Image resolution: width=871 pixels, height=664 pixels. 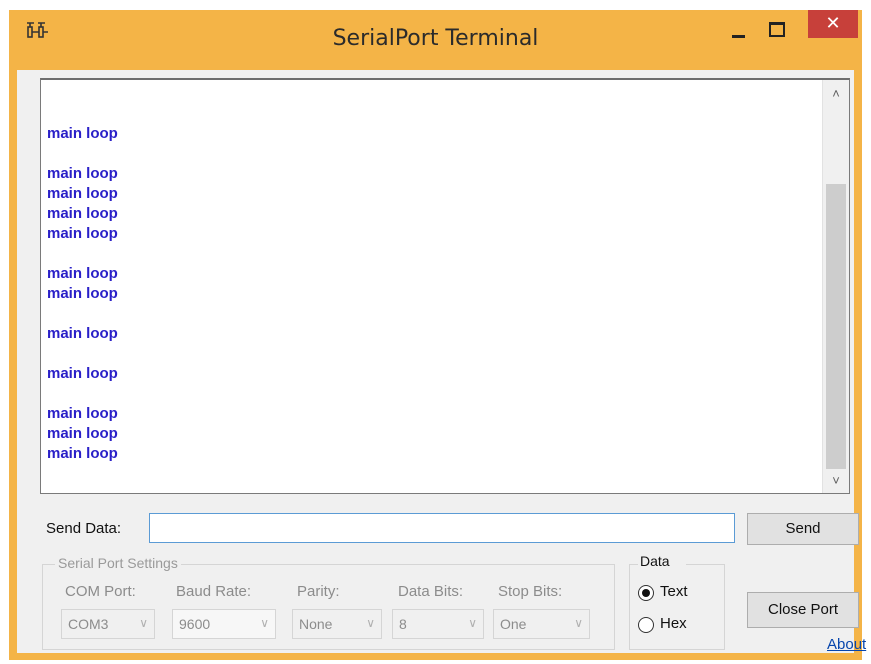 I want to click on maximize-icon, so click(x=776, y=30).